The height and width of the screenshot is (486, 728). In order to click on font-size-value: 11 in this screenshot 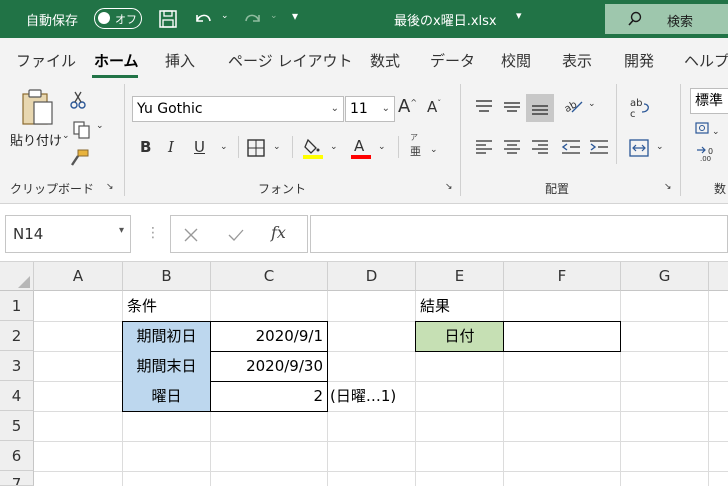, I will do `click(359, 109)`.